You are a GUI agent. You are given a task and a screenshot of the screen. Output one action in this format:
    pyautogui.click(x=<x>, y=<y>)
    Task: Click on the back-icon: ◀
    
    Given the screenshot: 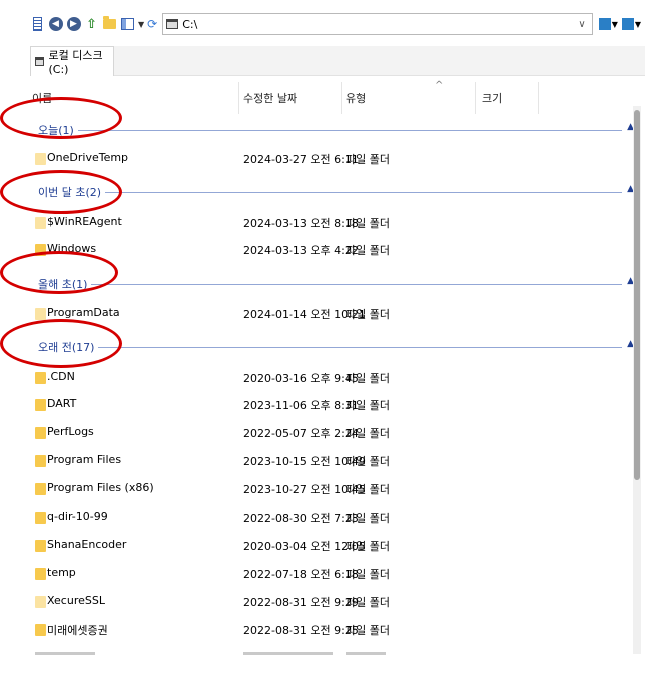 What is the action you would take?
    pyautogui.click(x=55, y=24)
    